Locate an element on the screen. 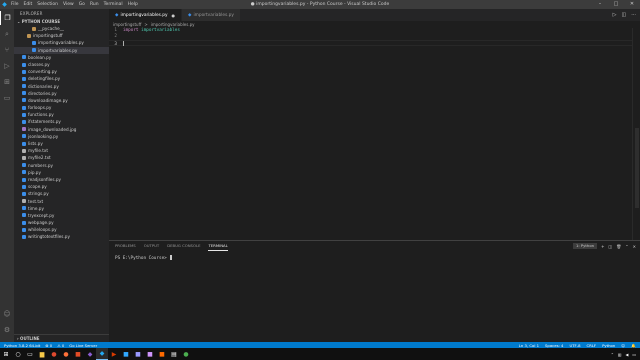 This screenshot has height=360, width=640. after-effects-icon: ■ is located at coordinates (150, 354).